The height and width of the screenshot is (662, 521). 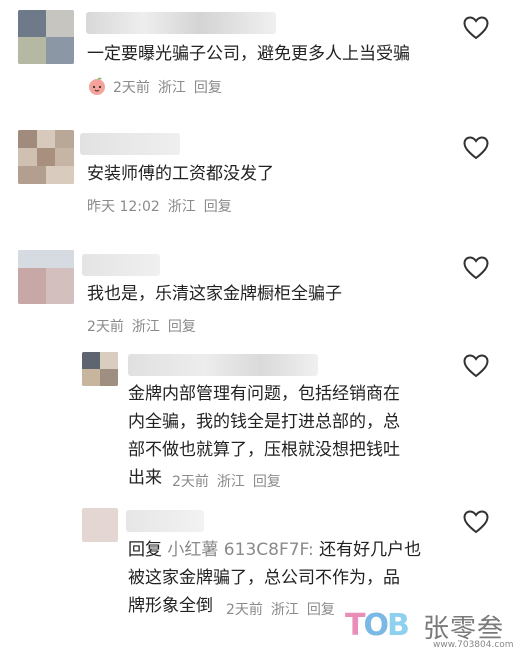 What do you see at coordinates (370, 550) in the screenshot?
I see `reply-text-line: 还有好几户也` at bounding box center [370, 550].